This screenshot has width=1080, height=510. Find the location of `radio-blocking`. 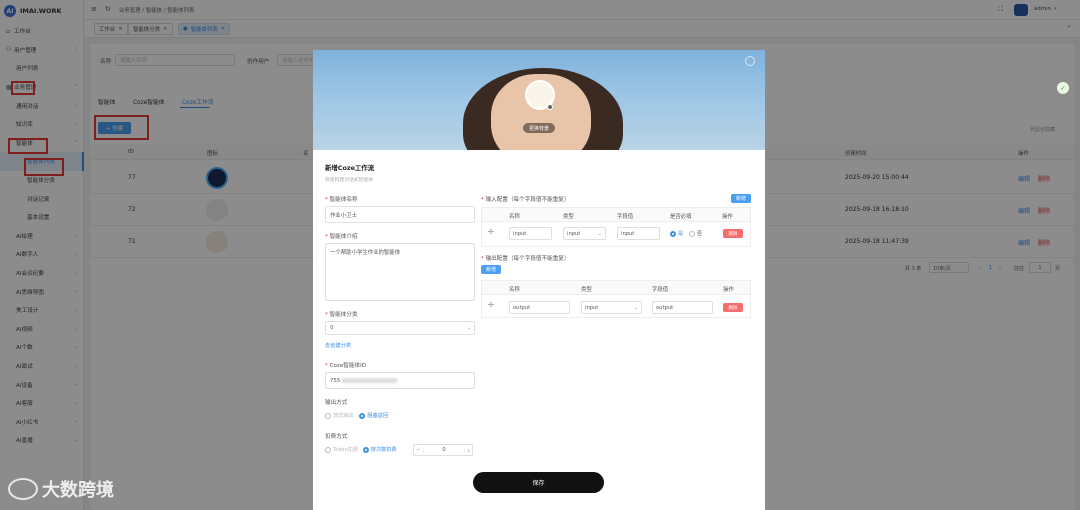

radio-blocking is located at coordinates (362, 415).